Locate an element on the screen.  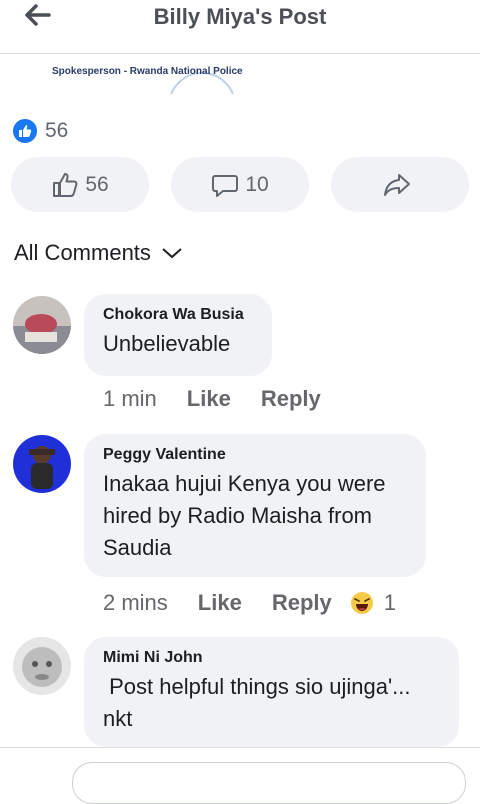
comment-meta: 2 mins Like Reply 1 is located at coordinates (249, 603).